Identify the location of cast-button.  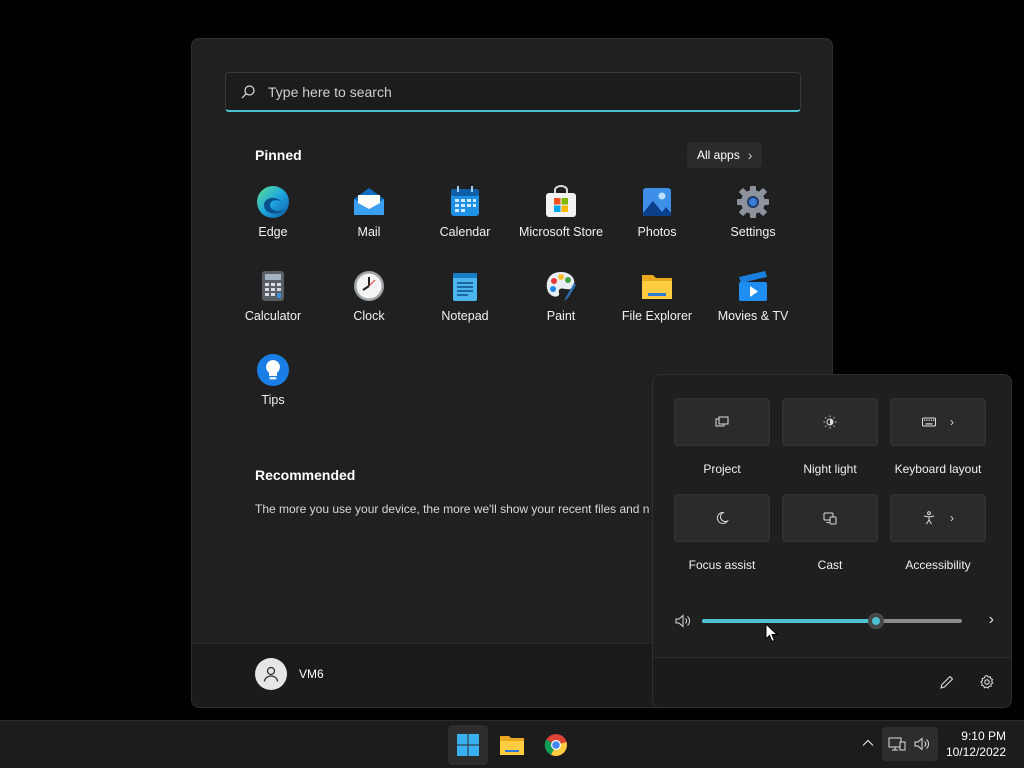
(830, 518).